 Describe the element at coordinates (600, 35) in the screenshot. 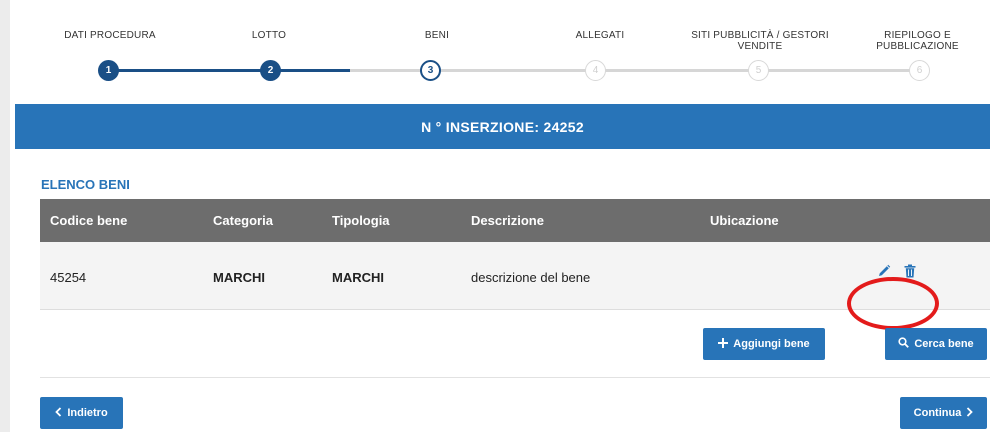

I see `step-label-allegati: ALLEGATI` at that location.